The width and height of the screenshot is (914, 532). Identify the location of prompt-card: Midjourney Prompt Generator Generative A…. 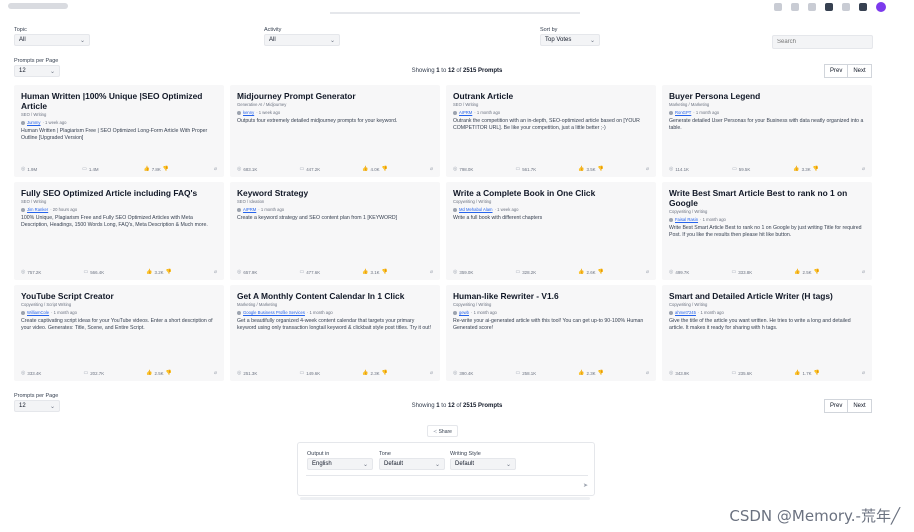
(335, 131).